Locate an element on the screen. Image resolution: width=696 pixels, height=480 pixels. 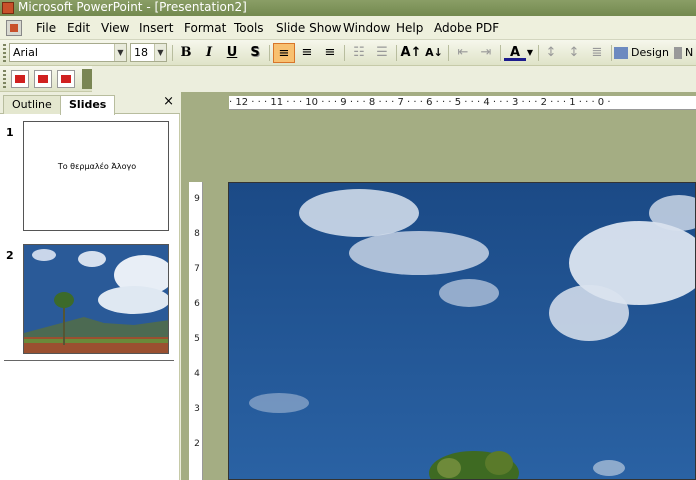
center-button: ≡ is located at coordinates (307, 53).